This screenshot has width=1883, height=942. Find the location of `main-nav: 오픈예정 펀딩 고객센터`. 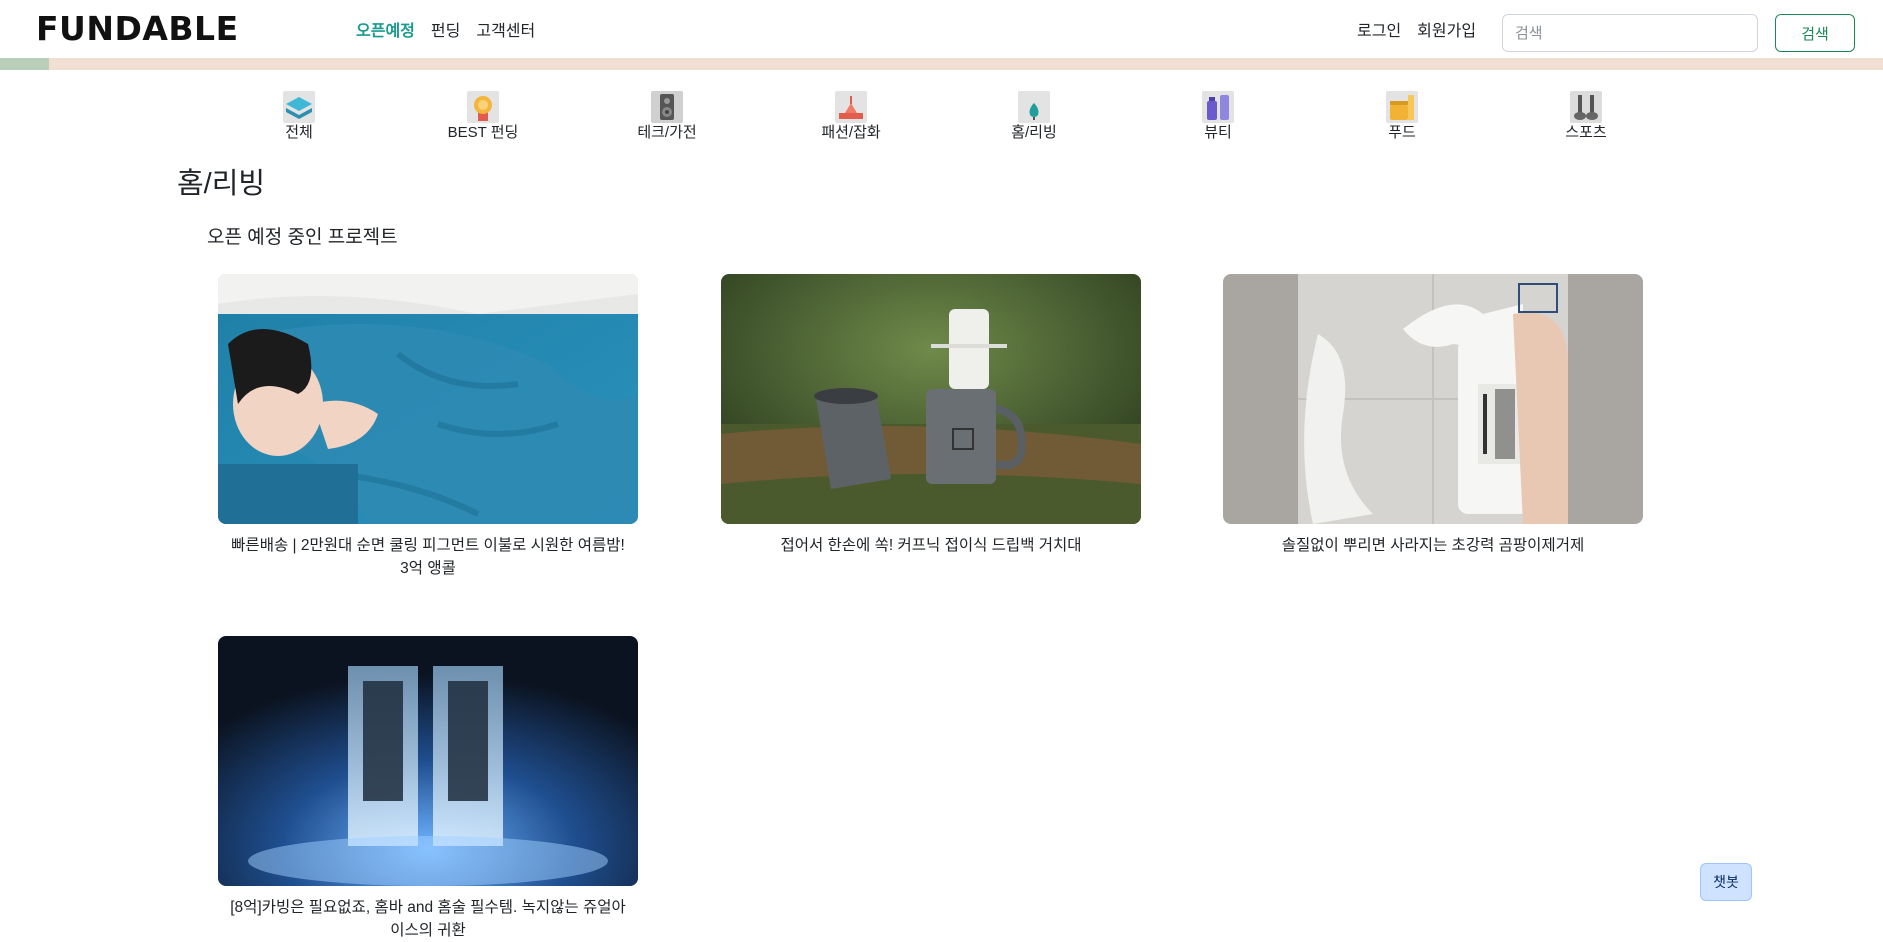

main-nav: 오픈예정 펀딩 고객센터 is located at coordinates (445, 32).